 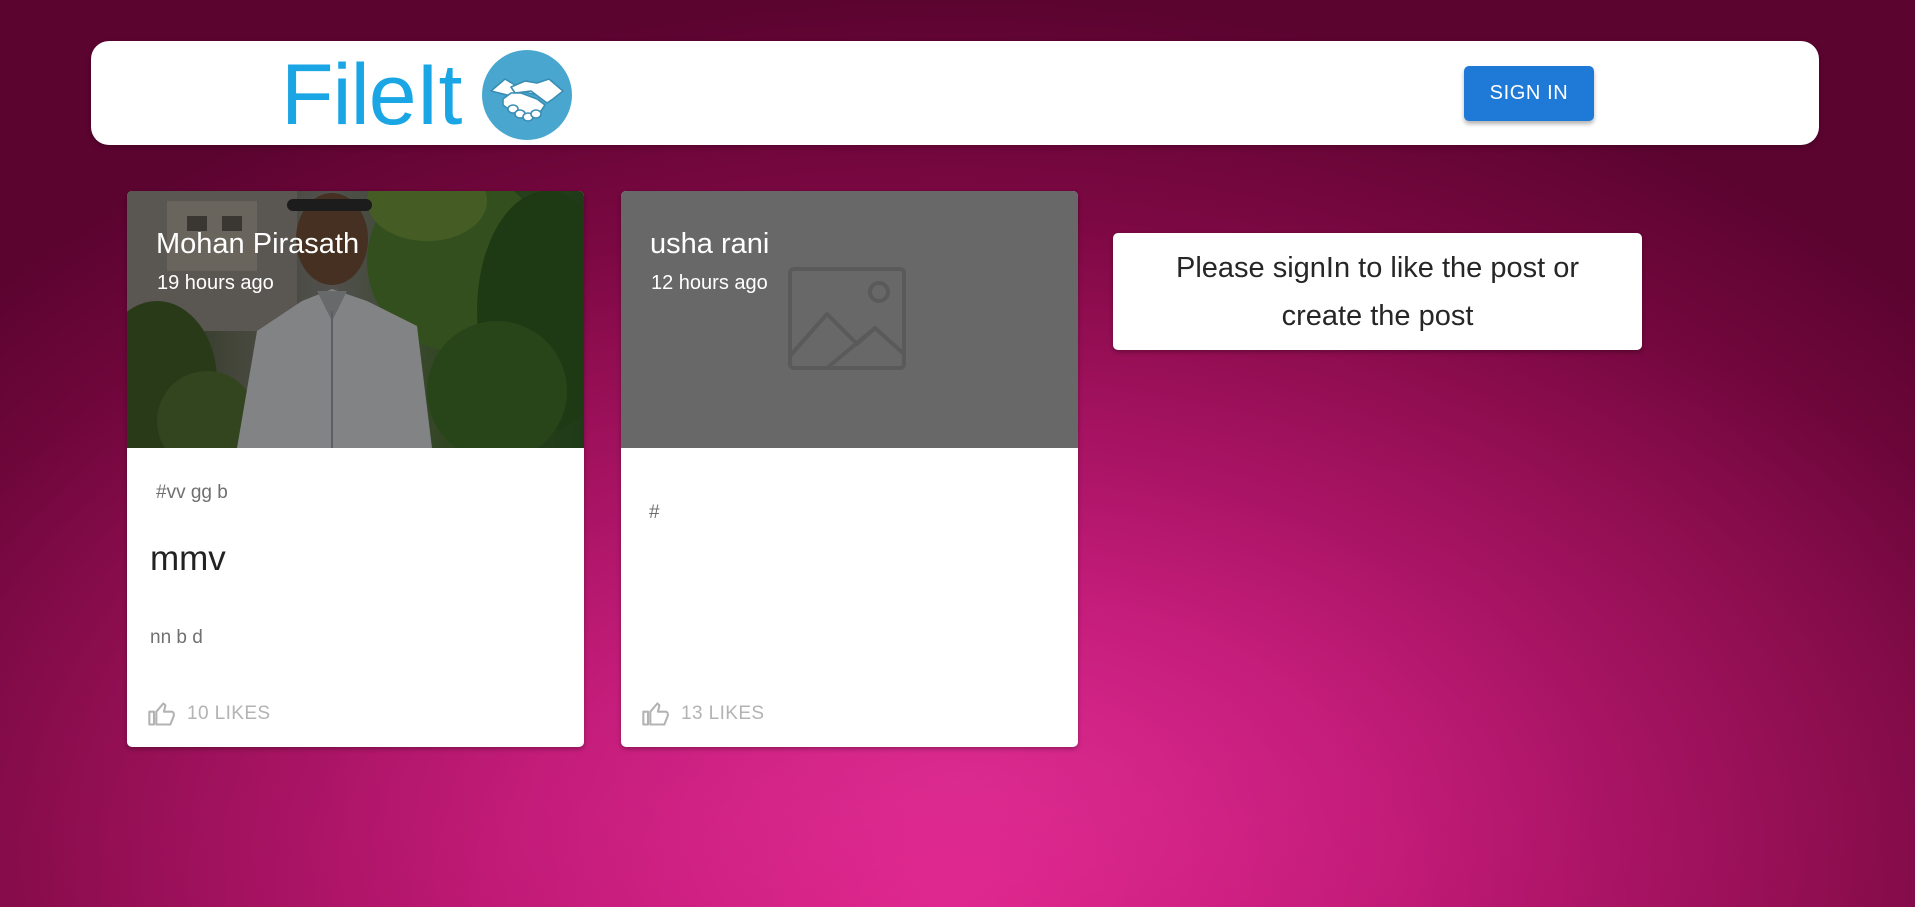 I want to click on handshake-icon, so click(x=527, y=95).